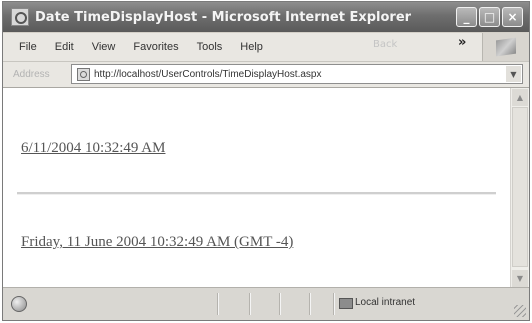 Image resolution: width=532 pixels, height=323 pixels. I want to click on menu-view: View, so click(104, 47).